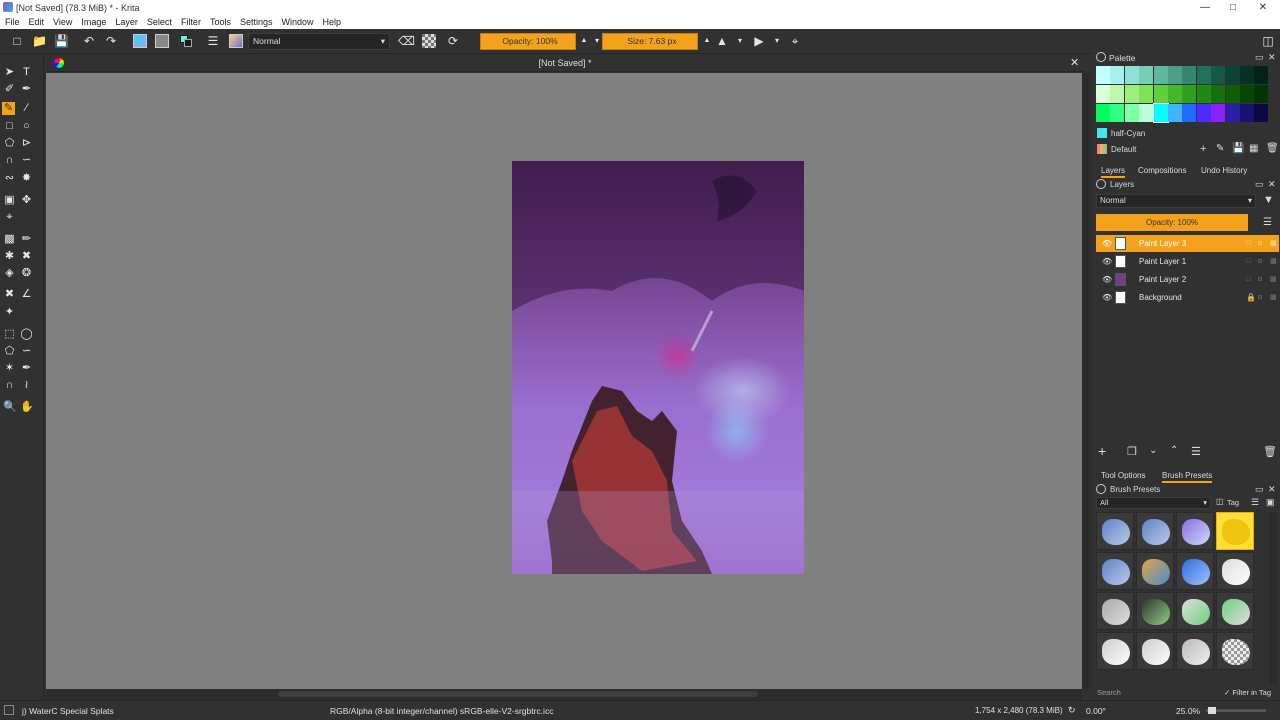 The width and height of the screenshot is (1280, 720). Describe the element at coordinates (1153, 450) in the screenshot. I see `move-layer-down-icon: ⌄` at that location.